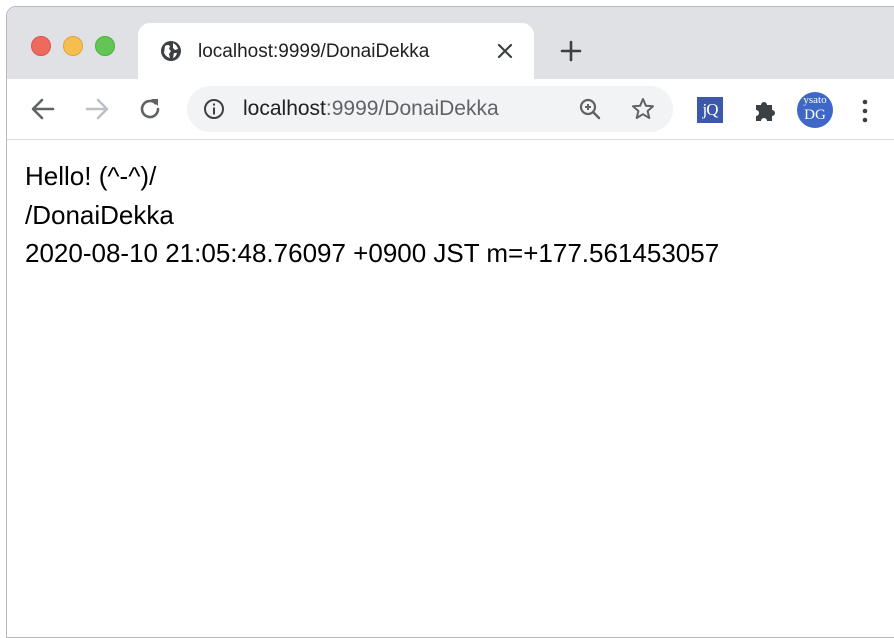  I want to click on tab-active: localhost:9999/DonaiDekka, so click(336, 51).